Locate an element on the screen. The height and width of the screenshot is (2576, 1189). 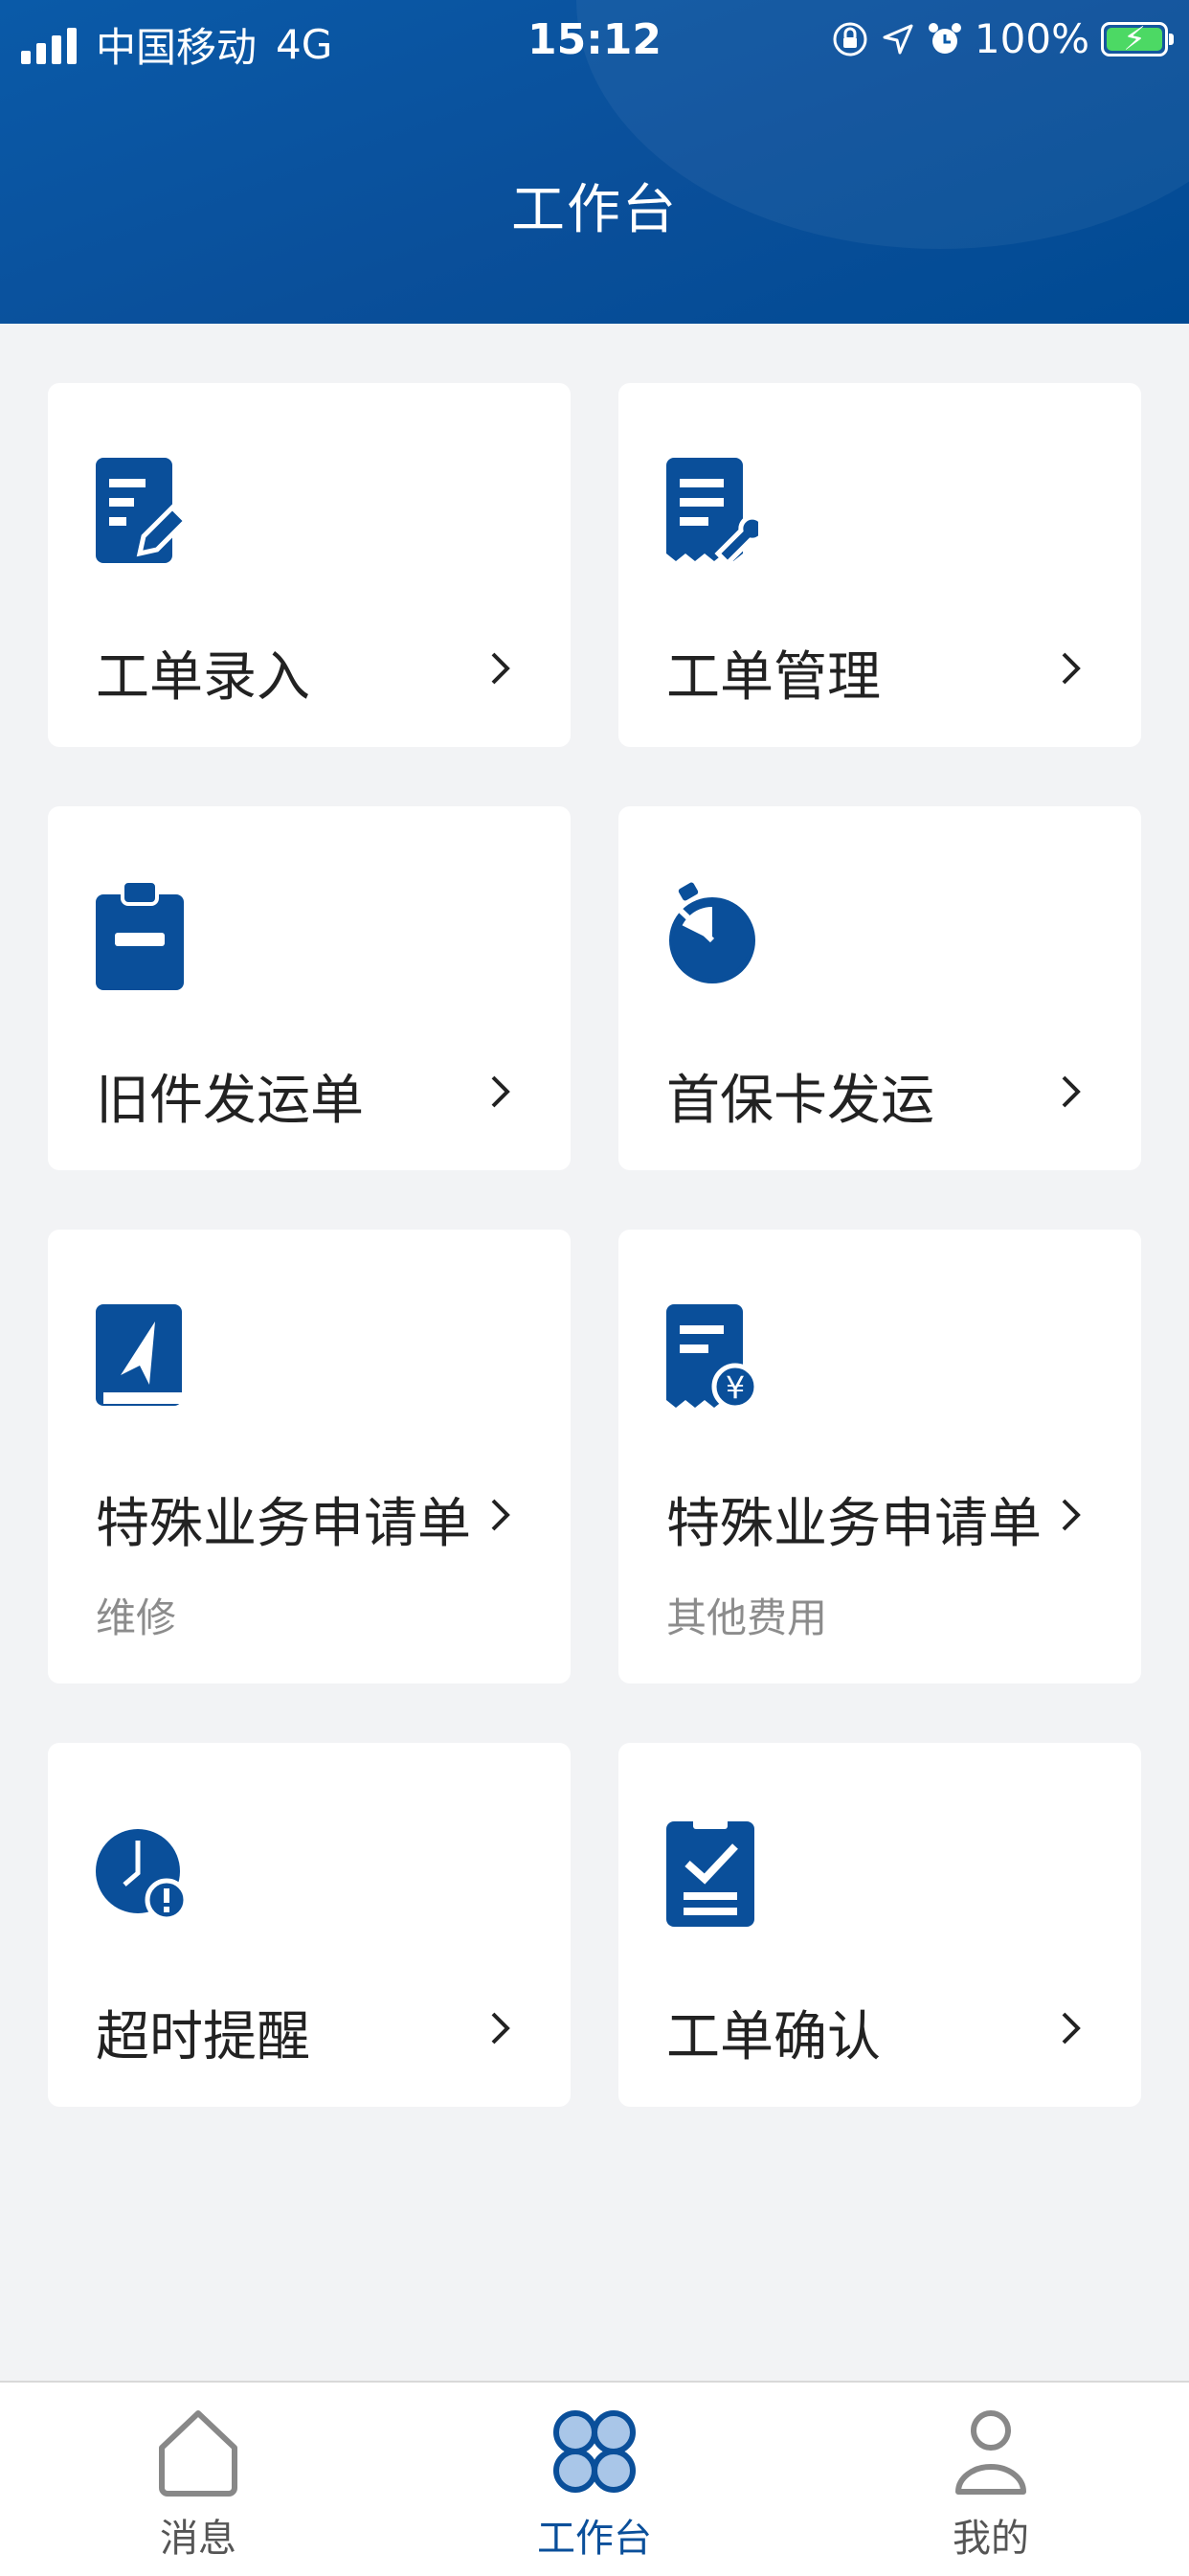
card-special-request-other-fees: ¥ 特殊业务申请单 其他费用 is located at coordinates (879, 1456).